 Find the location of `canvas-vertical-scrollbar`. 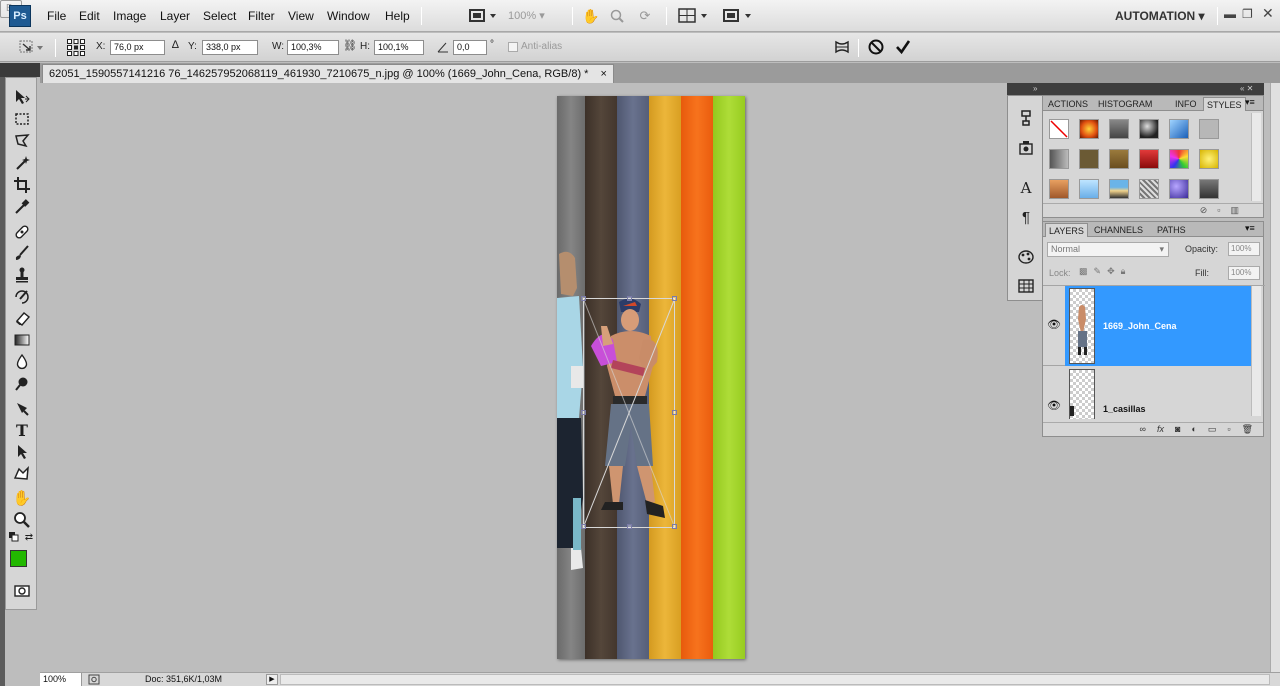

canvas-vertical-scrollbar is located at coordinates (1275, 377).